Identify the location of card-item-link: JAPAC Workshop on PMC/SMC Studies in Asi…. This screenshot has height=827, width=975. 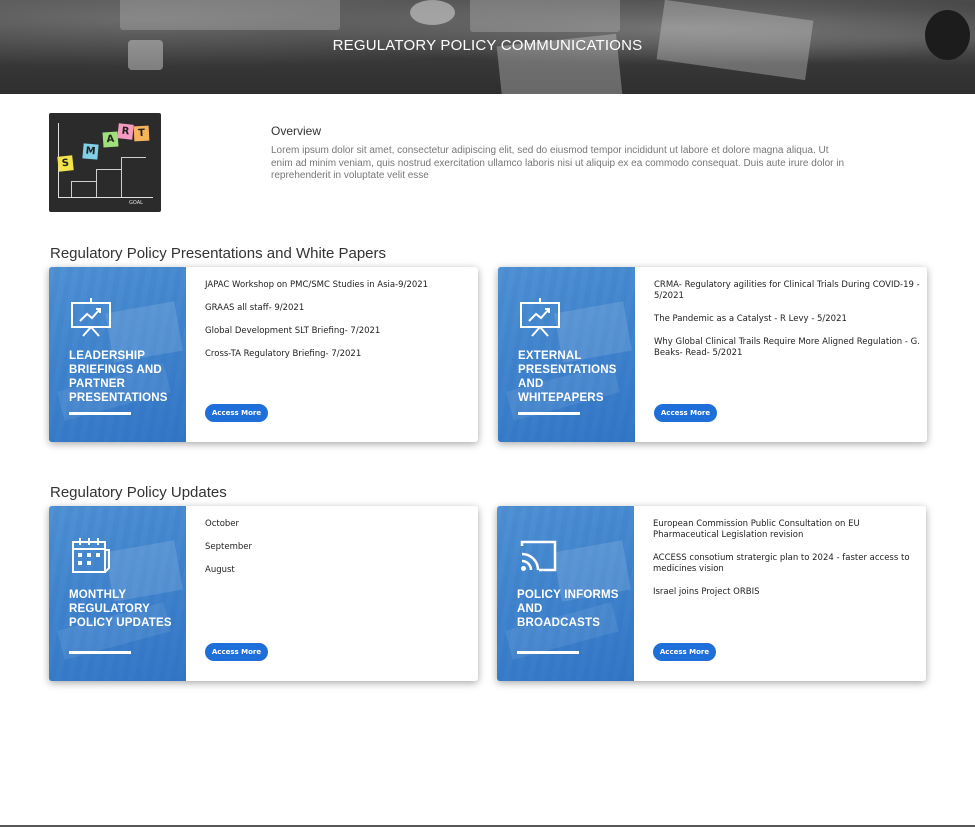
(339, 285).